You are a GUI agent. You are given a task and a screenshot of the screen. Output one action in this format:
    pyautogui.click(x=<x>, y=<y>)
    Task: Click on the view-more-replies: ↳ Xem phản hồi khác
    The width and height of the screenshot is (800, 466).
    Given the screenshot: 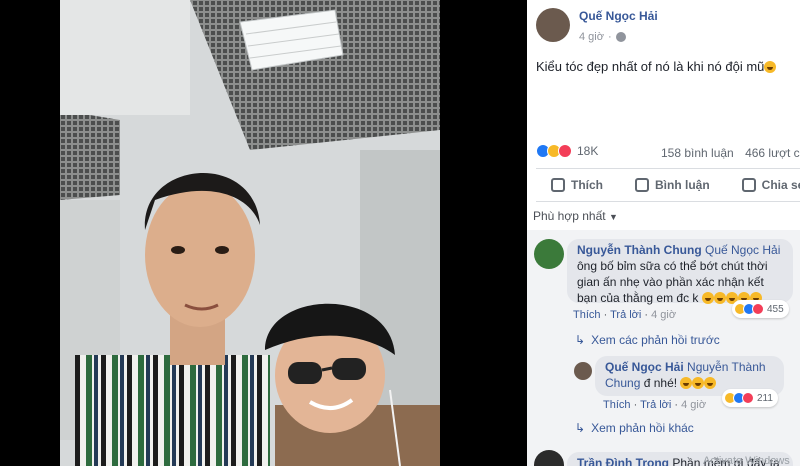 What is the action you would take?
    pyautogui.click(x=634, y=428)
    